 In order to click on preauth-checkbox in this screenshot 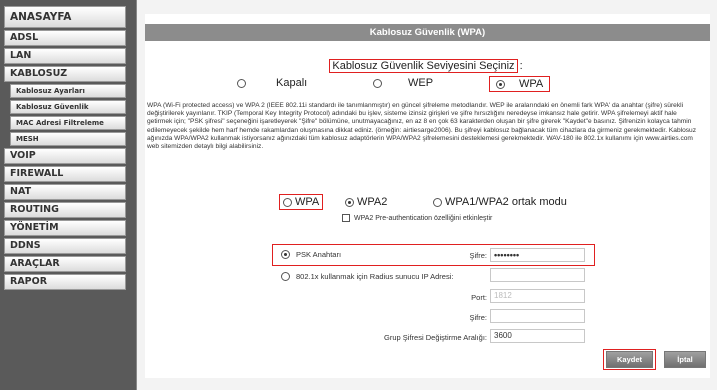, I will do `click(346, 218)`.